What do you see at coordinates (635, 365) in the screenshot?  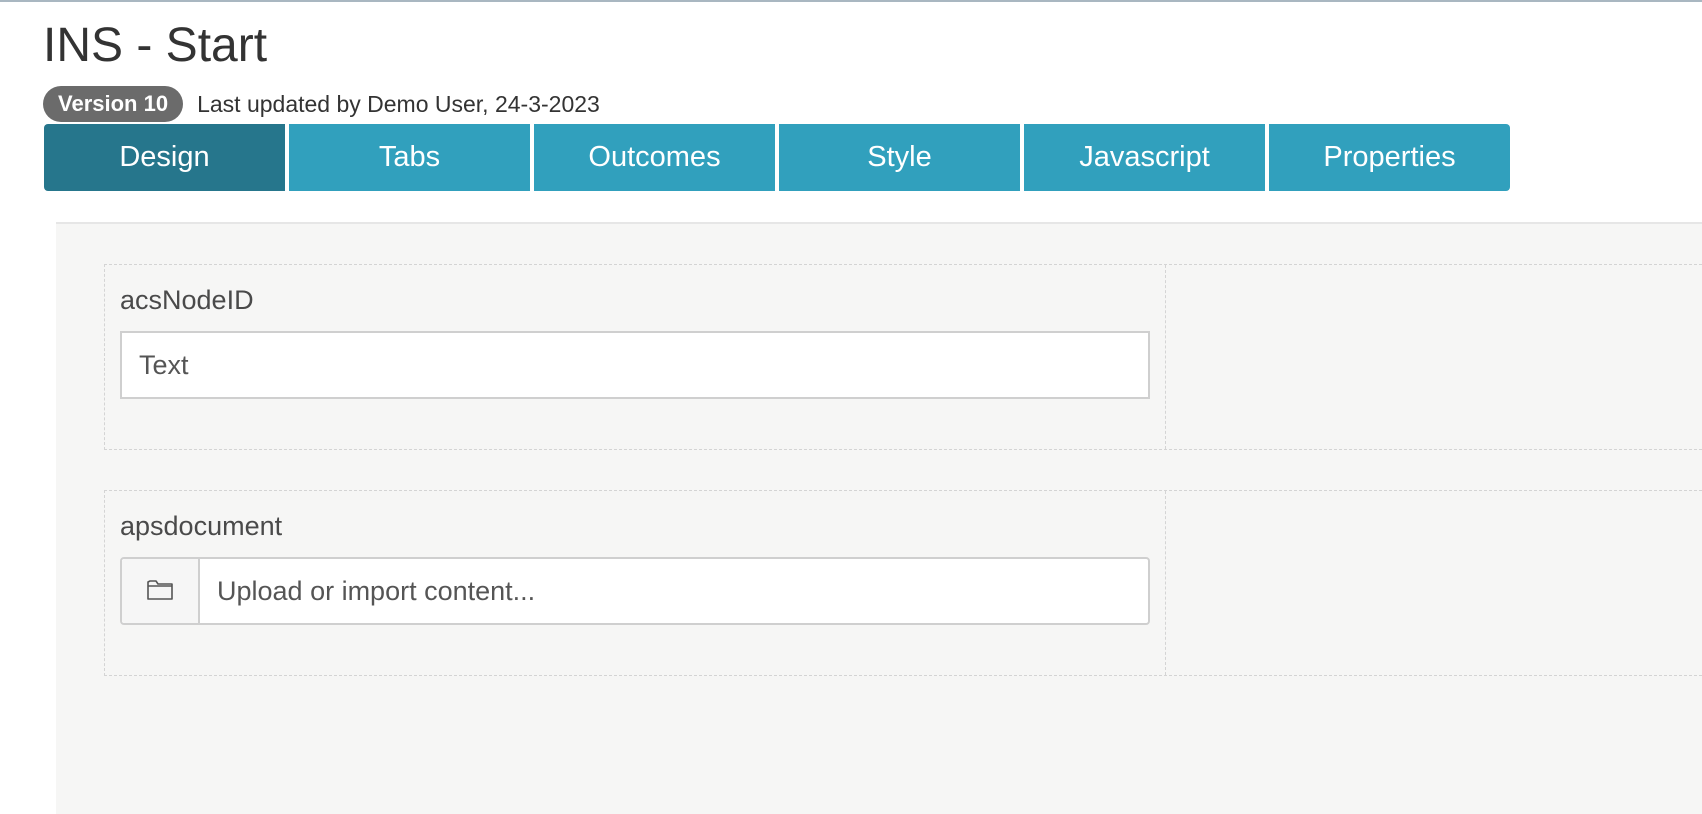 I see `acsnodeid-text-field: Text` at bounding box center [635, 365].